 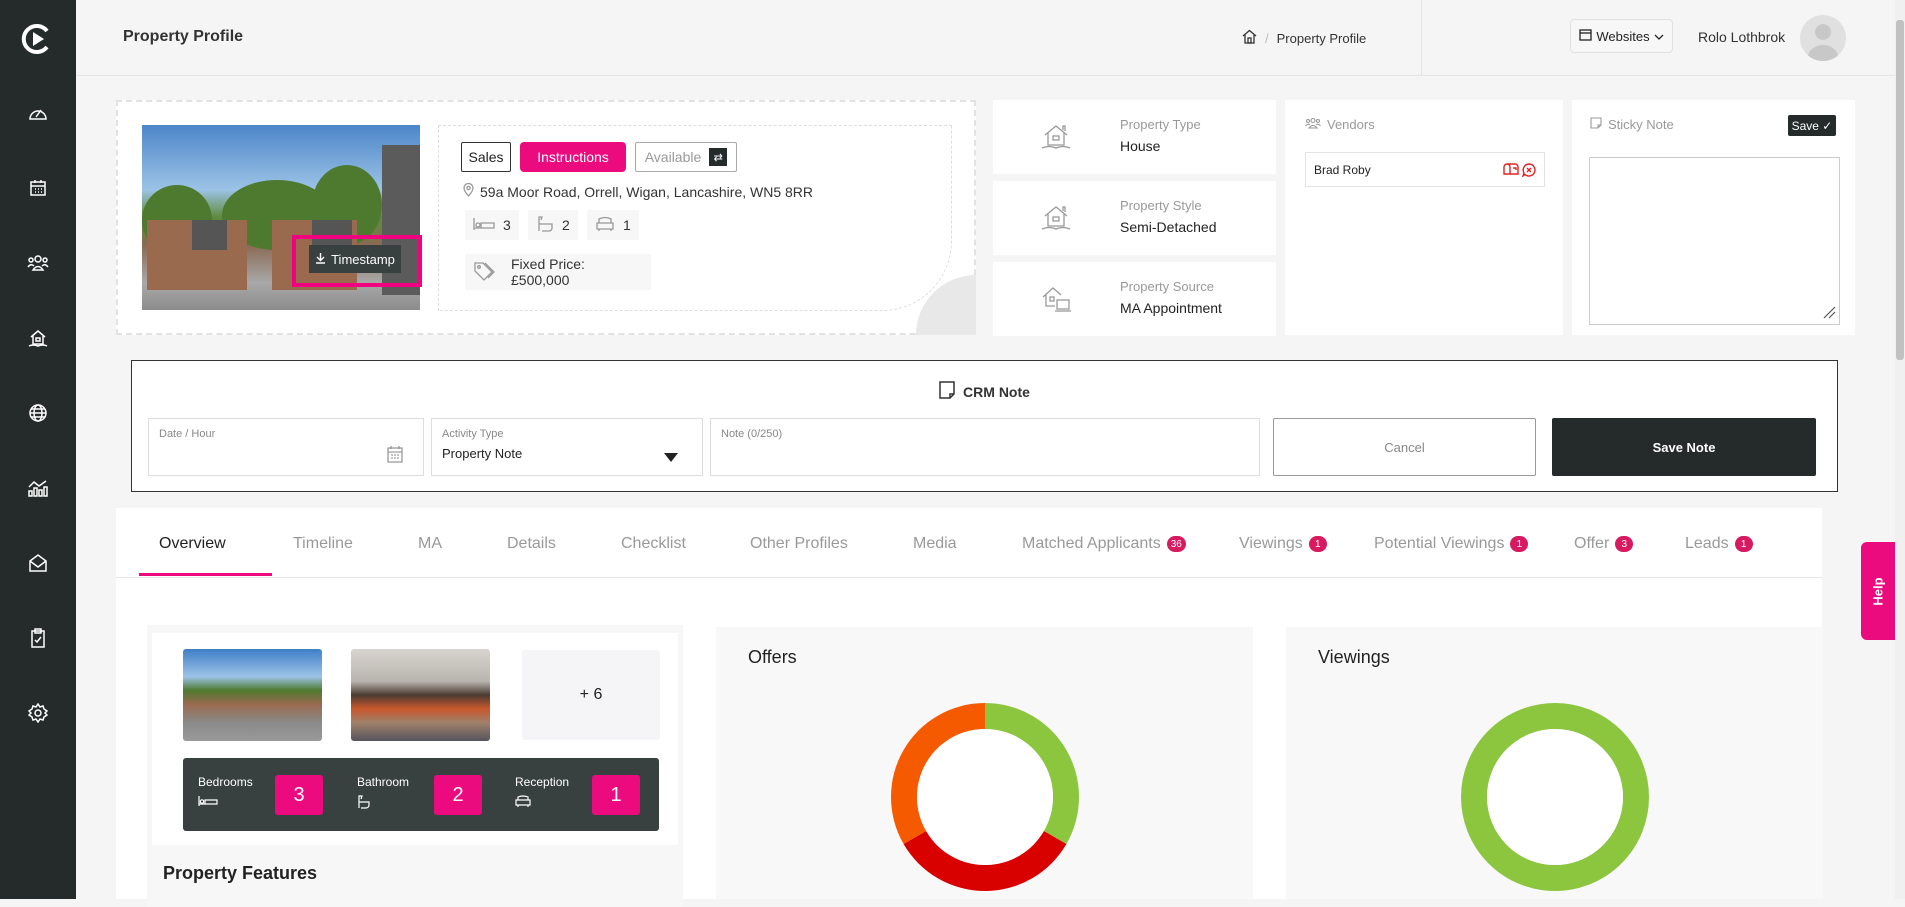 What do you see at coordinates (37, 39) in the screenshot?
I see `app-logo-icon` at bounding box center [37, 39].